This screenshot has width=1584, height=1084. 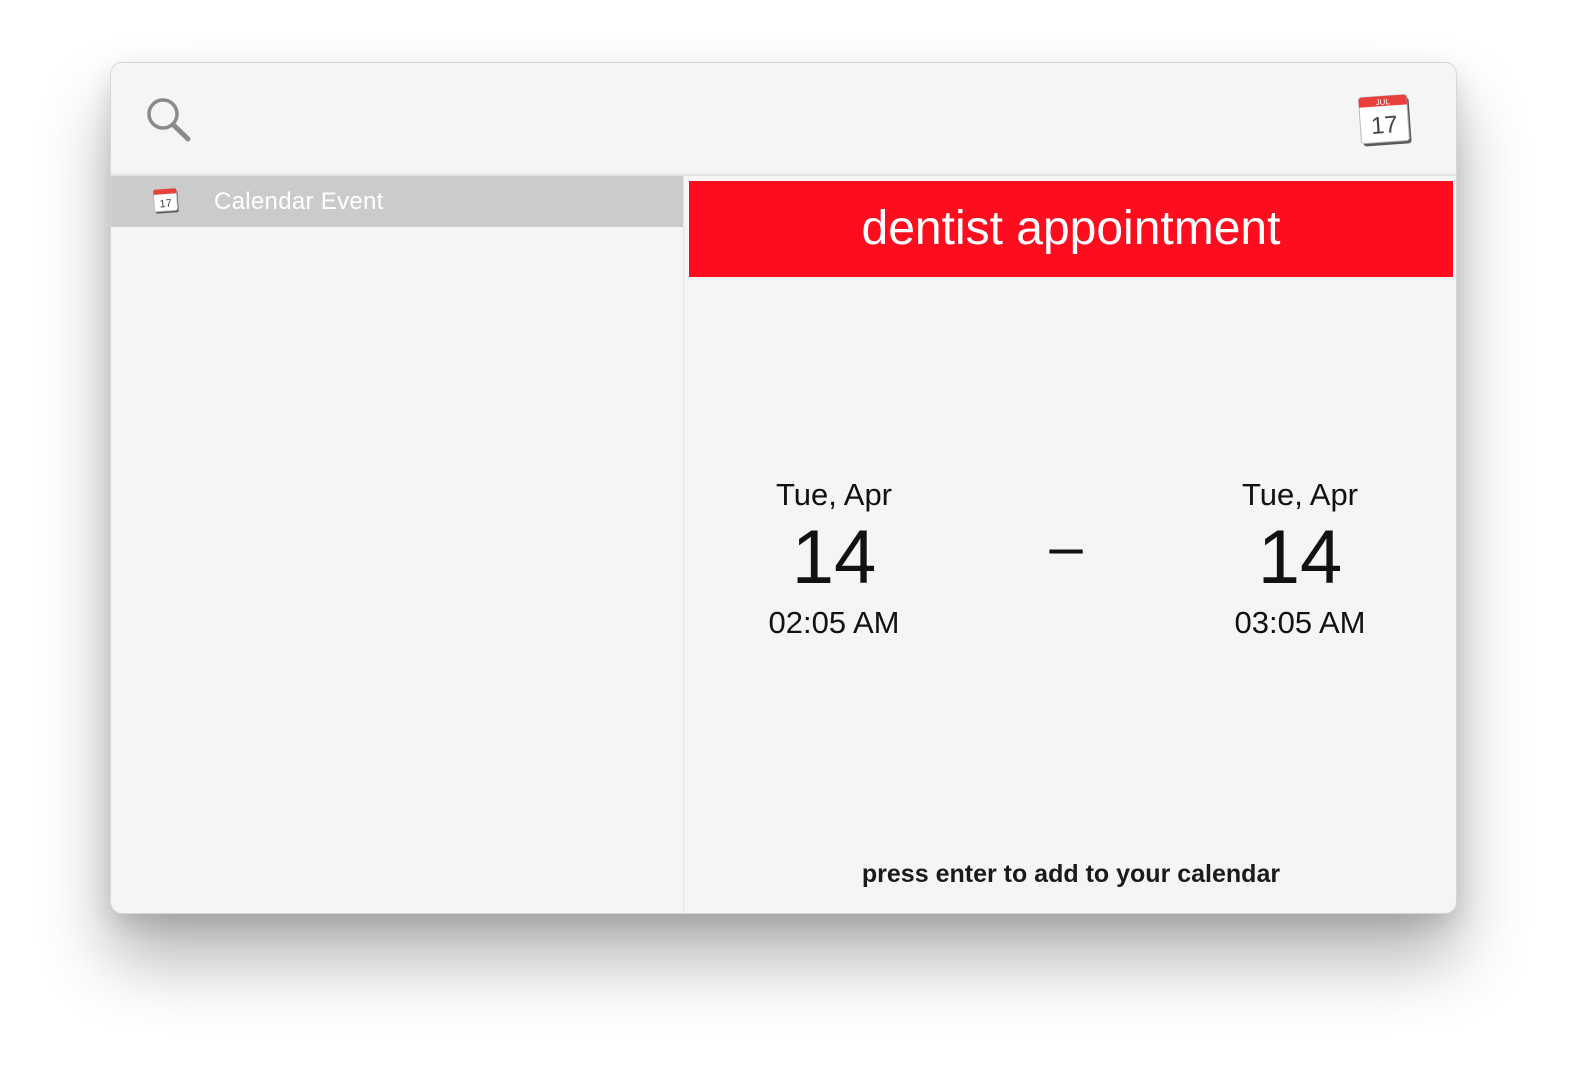 I want to click on result-item-calendar-event: 17 Calendar Event, so click(x=397, y=201).